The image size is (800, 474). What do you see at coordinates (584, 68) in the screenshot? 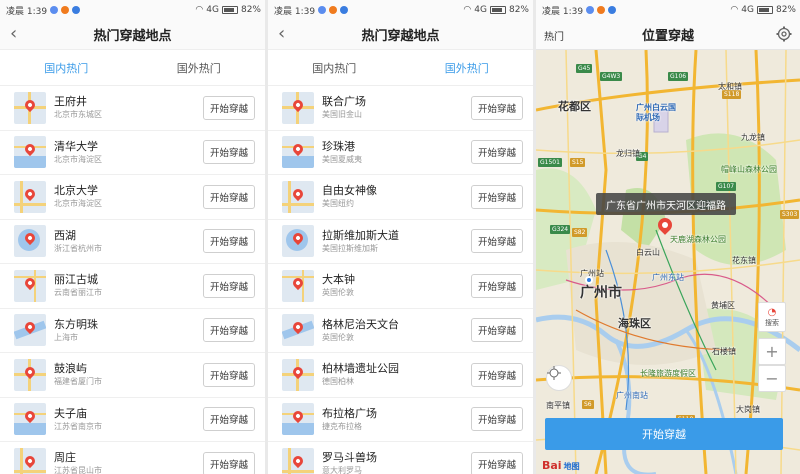
I see `road-shield: G45` at bounding box center [584, 68].